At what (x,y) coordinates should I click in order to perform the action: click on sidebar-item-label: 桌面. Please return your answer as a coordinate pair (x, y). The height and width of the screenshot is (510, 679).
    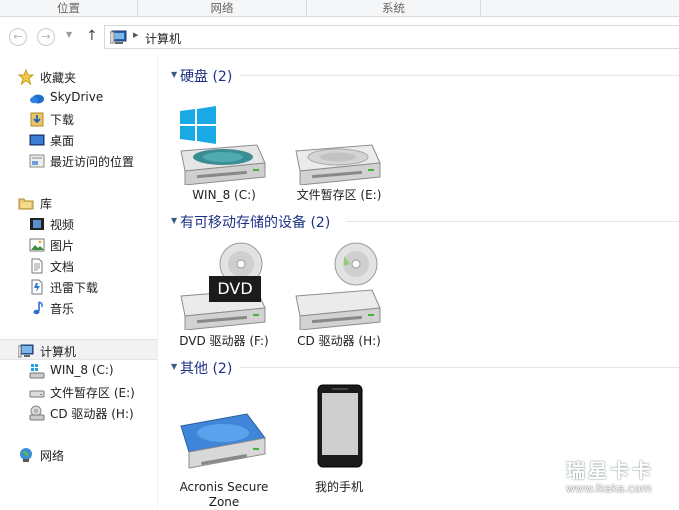
    Looking at the image, I should click on (62, 141).